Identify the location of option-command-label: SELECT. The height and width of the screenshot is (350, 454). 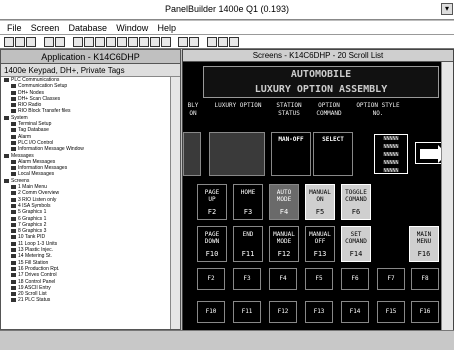
(333, 139).